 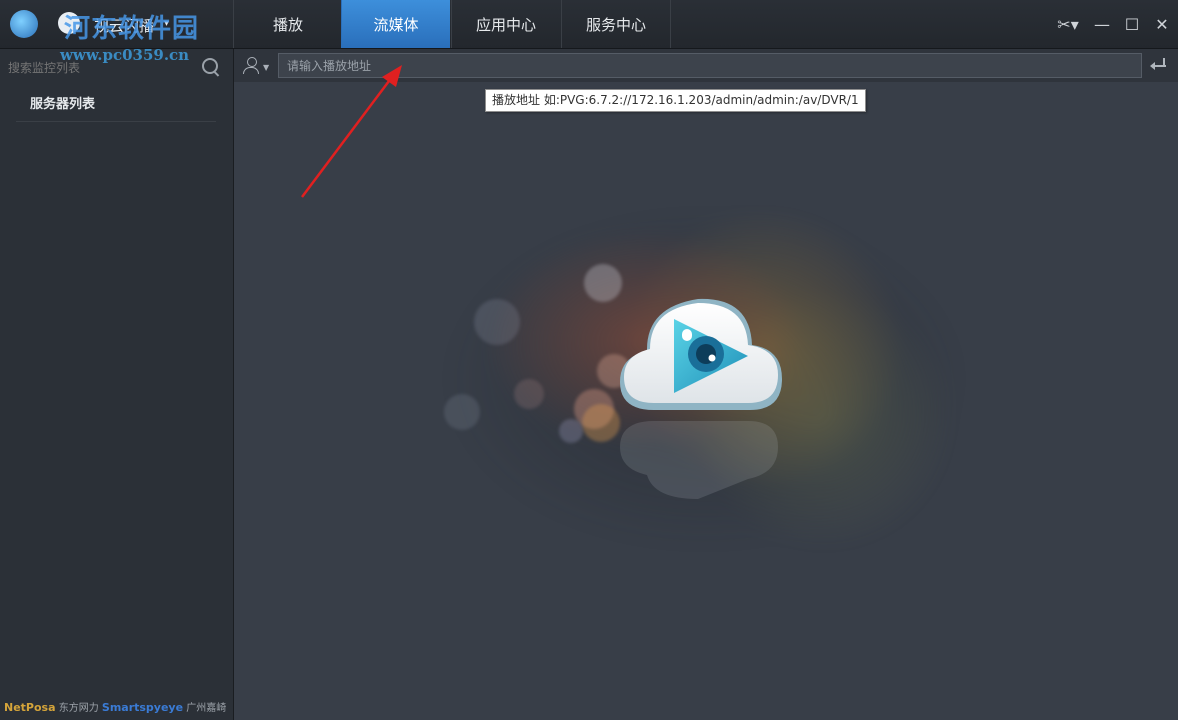 I want to click on app-menu: 视云闪播 ▾ 河东软件园, so click(x=116, y=24).